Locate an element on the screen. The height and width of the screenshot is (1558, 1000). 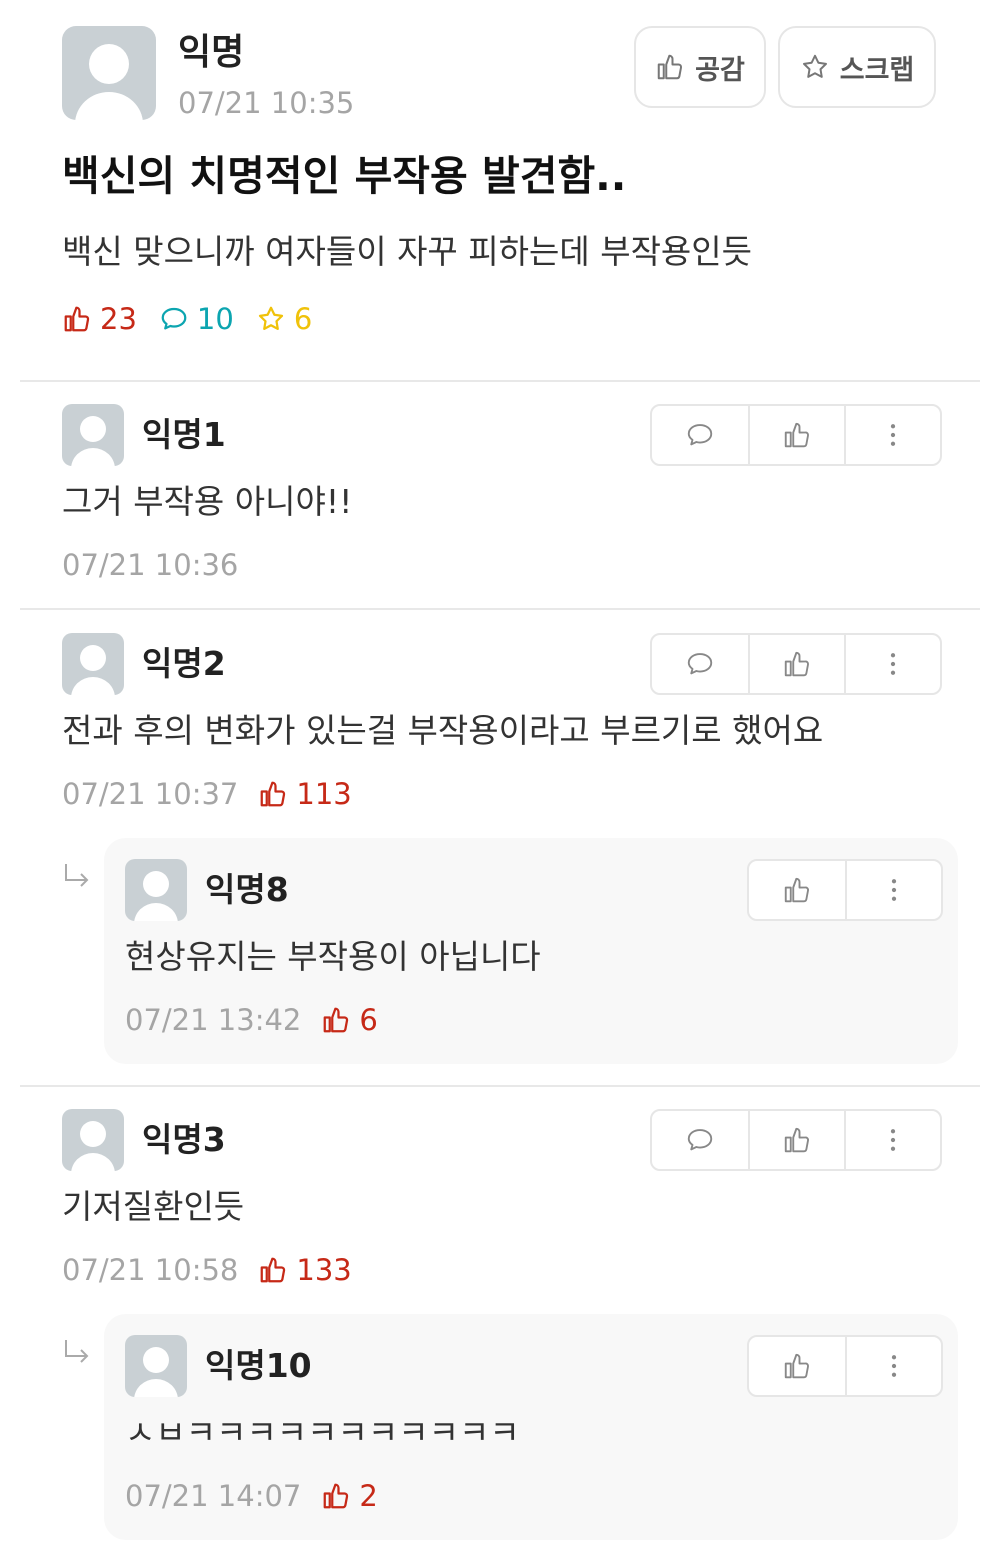
comment-text: 기저질환인듯 is located at coordinates (153, 1206).